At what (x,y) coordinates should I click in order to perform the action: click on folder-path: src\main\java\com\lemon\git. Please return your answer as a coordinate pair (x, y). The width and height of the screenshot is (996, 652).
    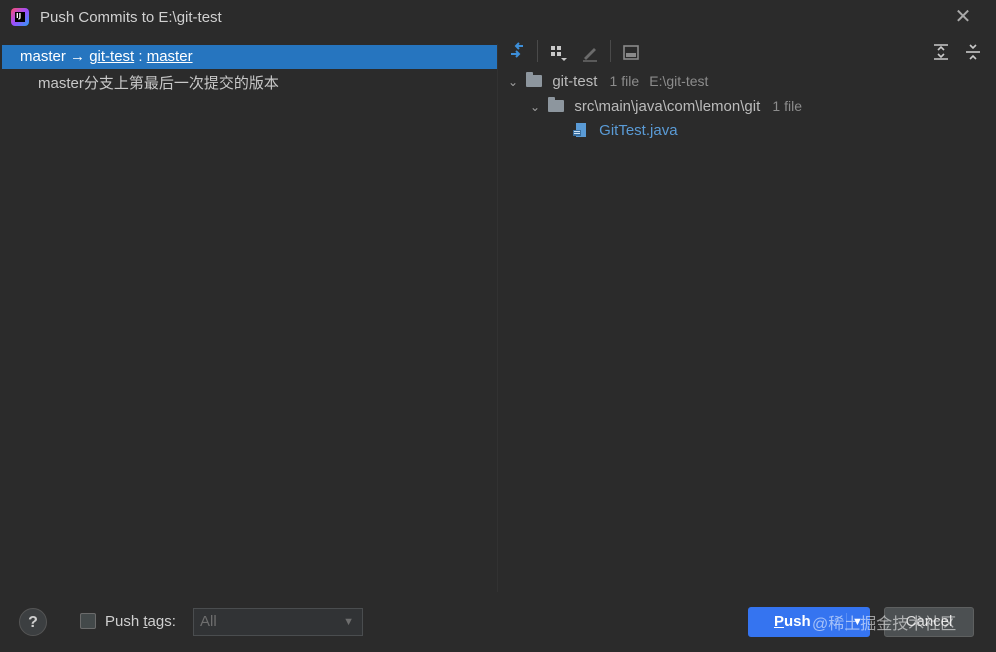
    Looking at the image, I should click on (667, 106).